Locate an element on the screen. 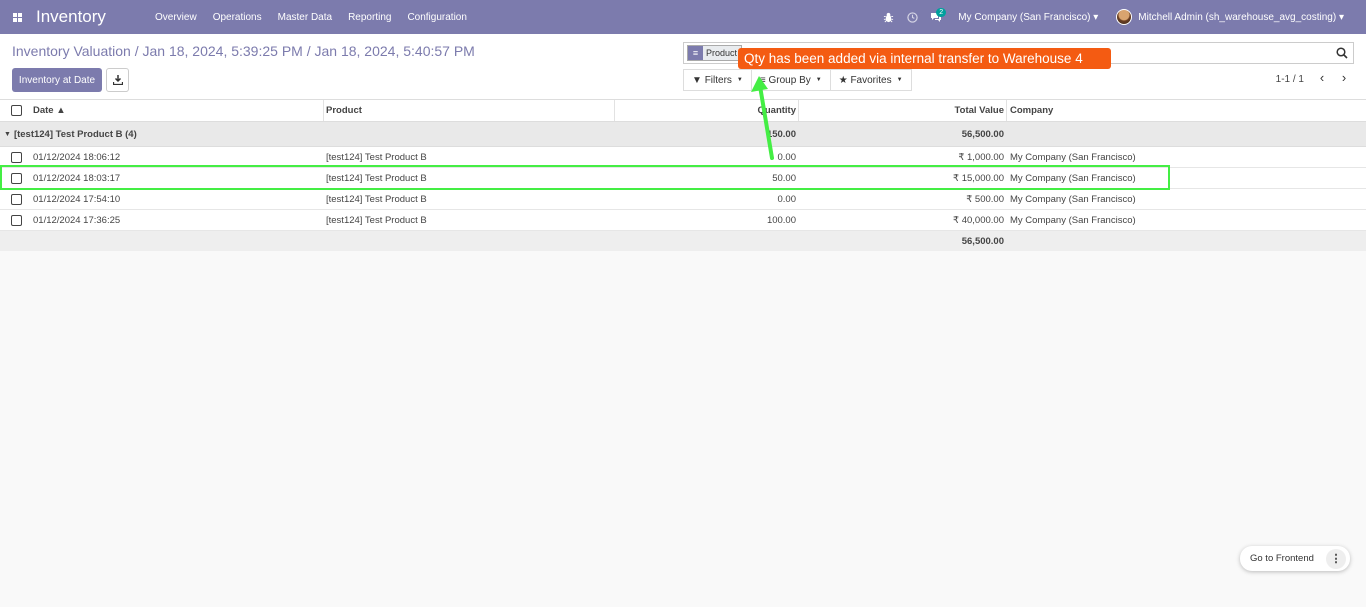 The image size is (1366, 607). bug-icon is located at coordinates (888, 17).